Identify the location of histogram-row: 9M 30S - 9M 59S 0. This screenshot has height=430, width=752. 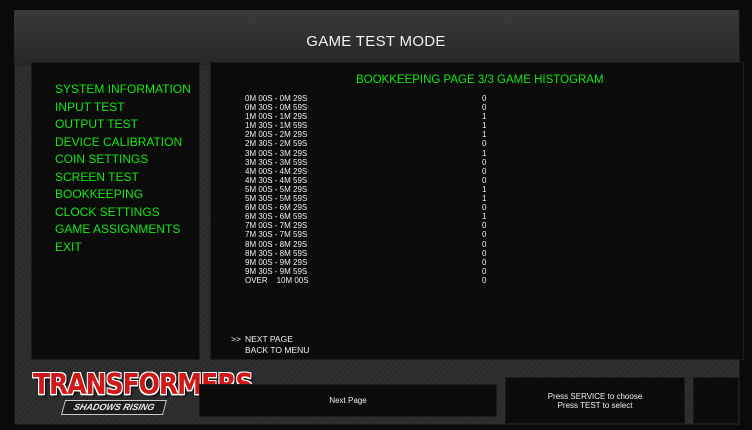
(375, 271).